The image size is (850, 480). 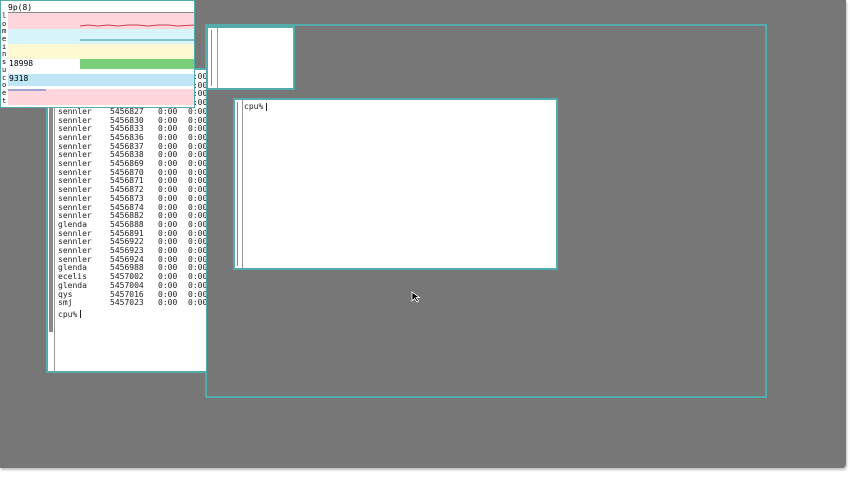 What do you see at coordinates (416, 297) in the screenshot?
I see `arrow-cursor-icon` at bounding box center [416, 297].